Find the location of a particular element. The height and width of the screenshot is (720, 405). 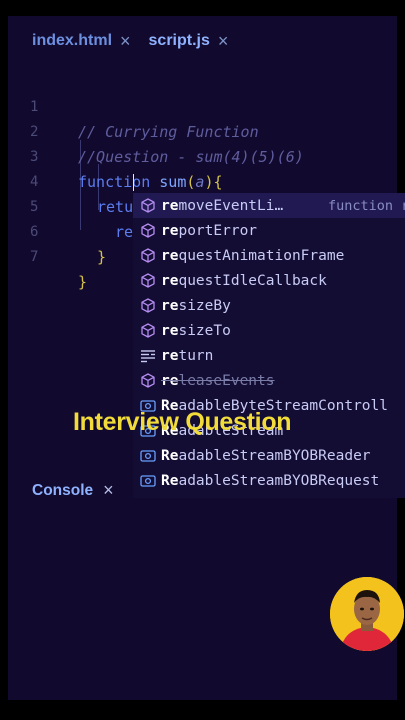

suggestion-item: requestAnimationFrame is located at coordinates (269, 255).